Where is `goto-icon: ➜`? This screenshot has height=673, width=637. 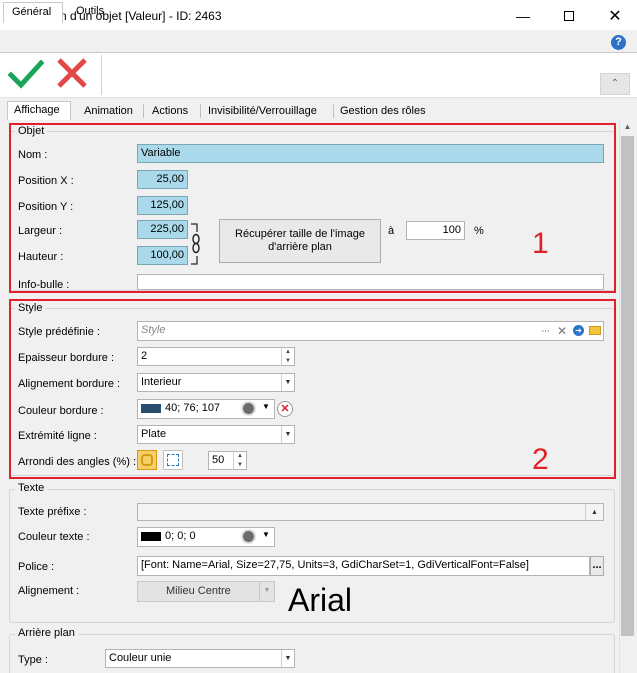 goto-icon: ➜ is located at coordinates (578, 330).